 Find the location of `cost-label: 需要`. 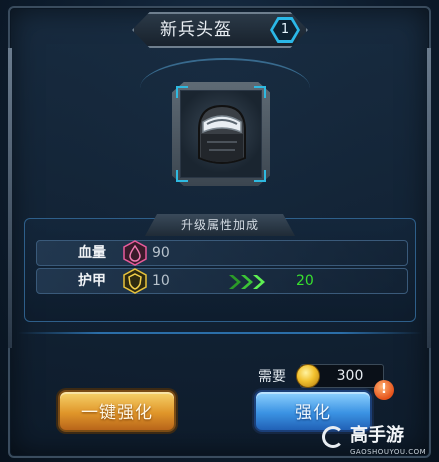

cost-label: 需要 is located at coordinates (272, 377).